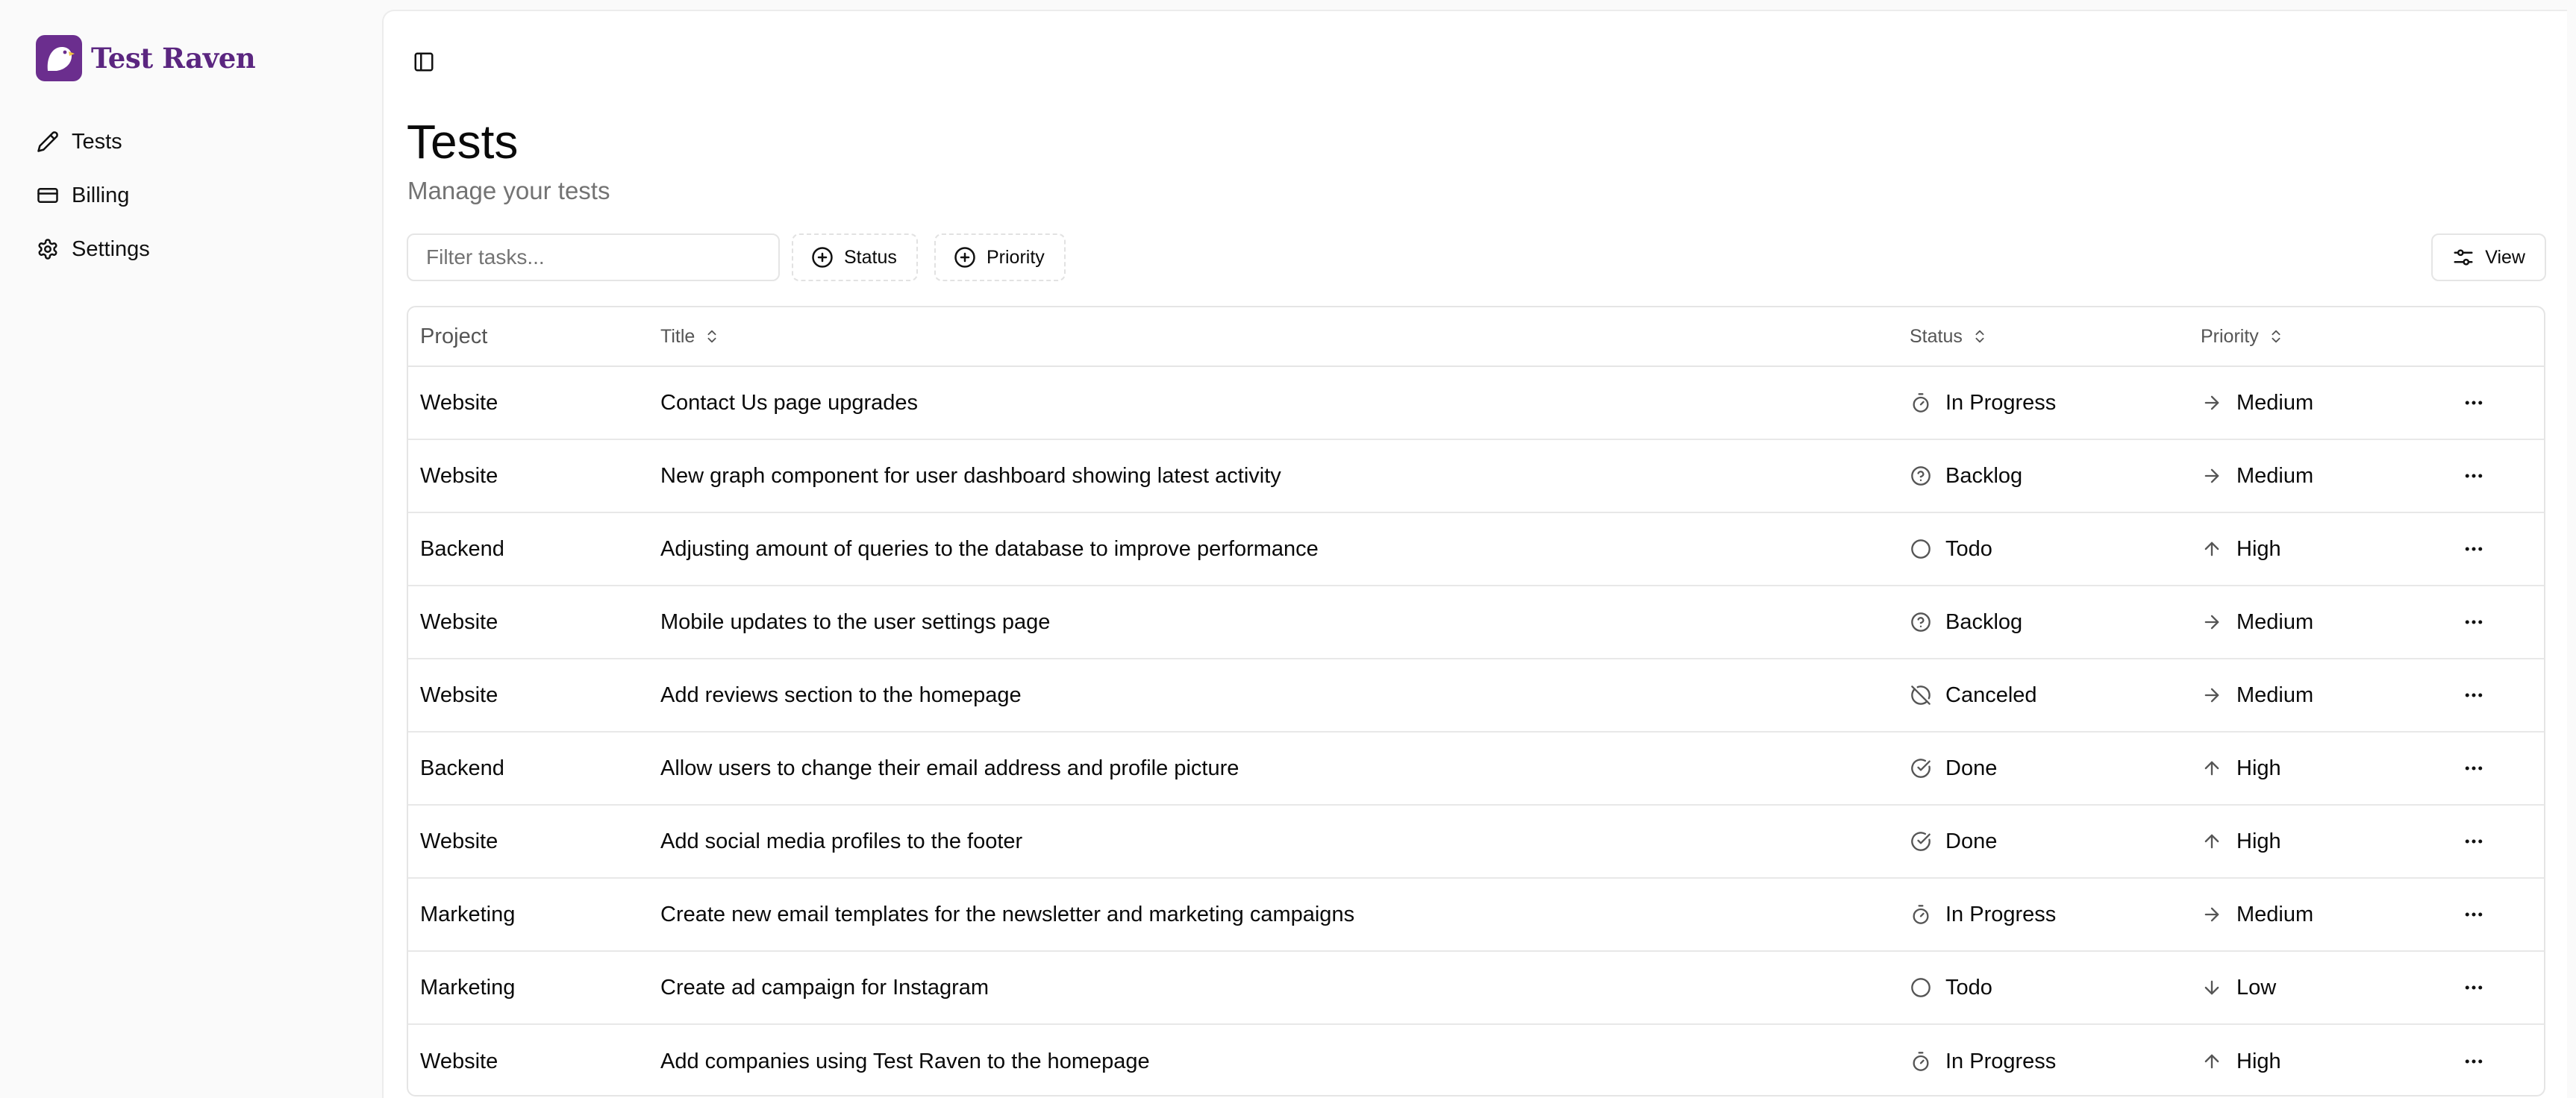 This screenshot has width=2576, height=1098. Describe the element at coordinates (463, 142) in the screenshot. I see `page-title: Tests` at that location.